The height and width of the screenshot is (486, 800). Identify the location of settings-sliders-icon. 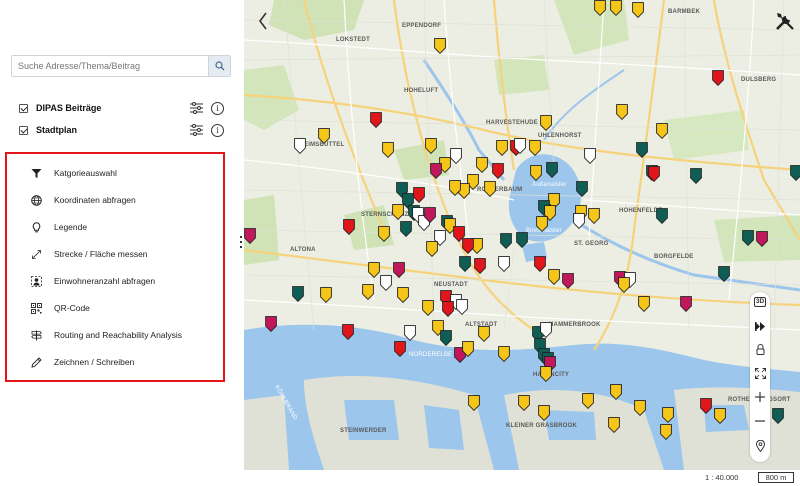
(196, 108).